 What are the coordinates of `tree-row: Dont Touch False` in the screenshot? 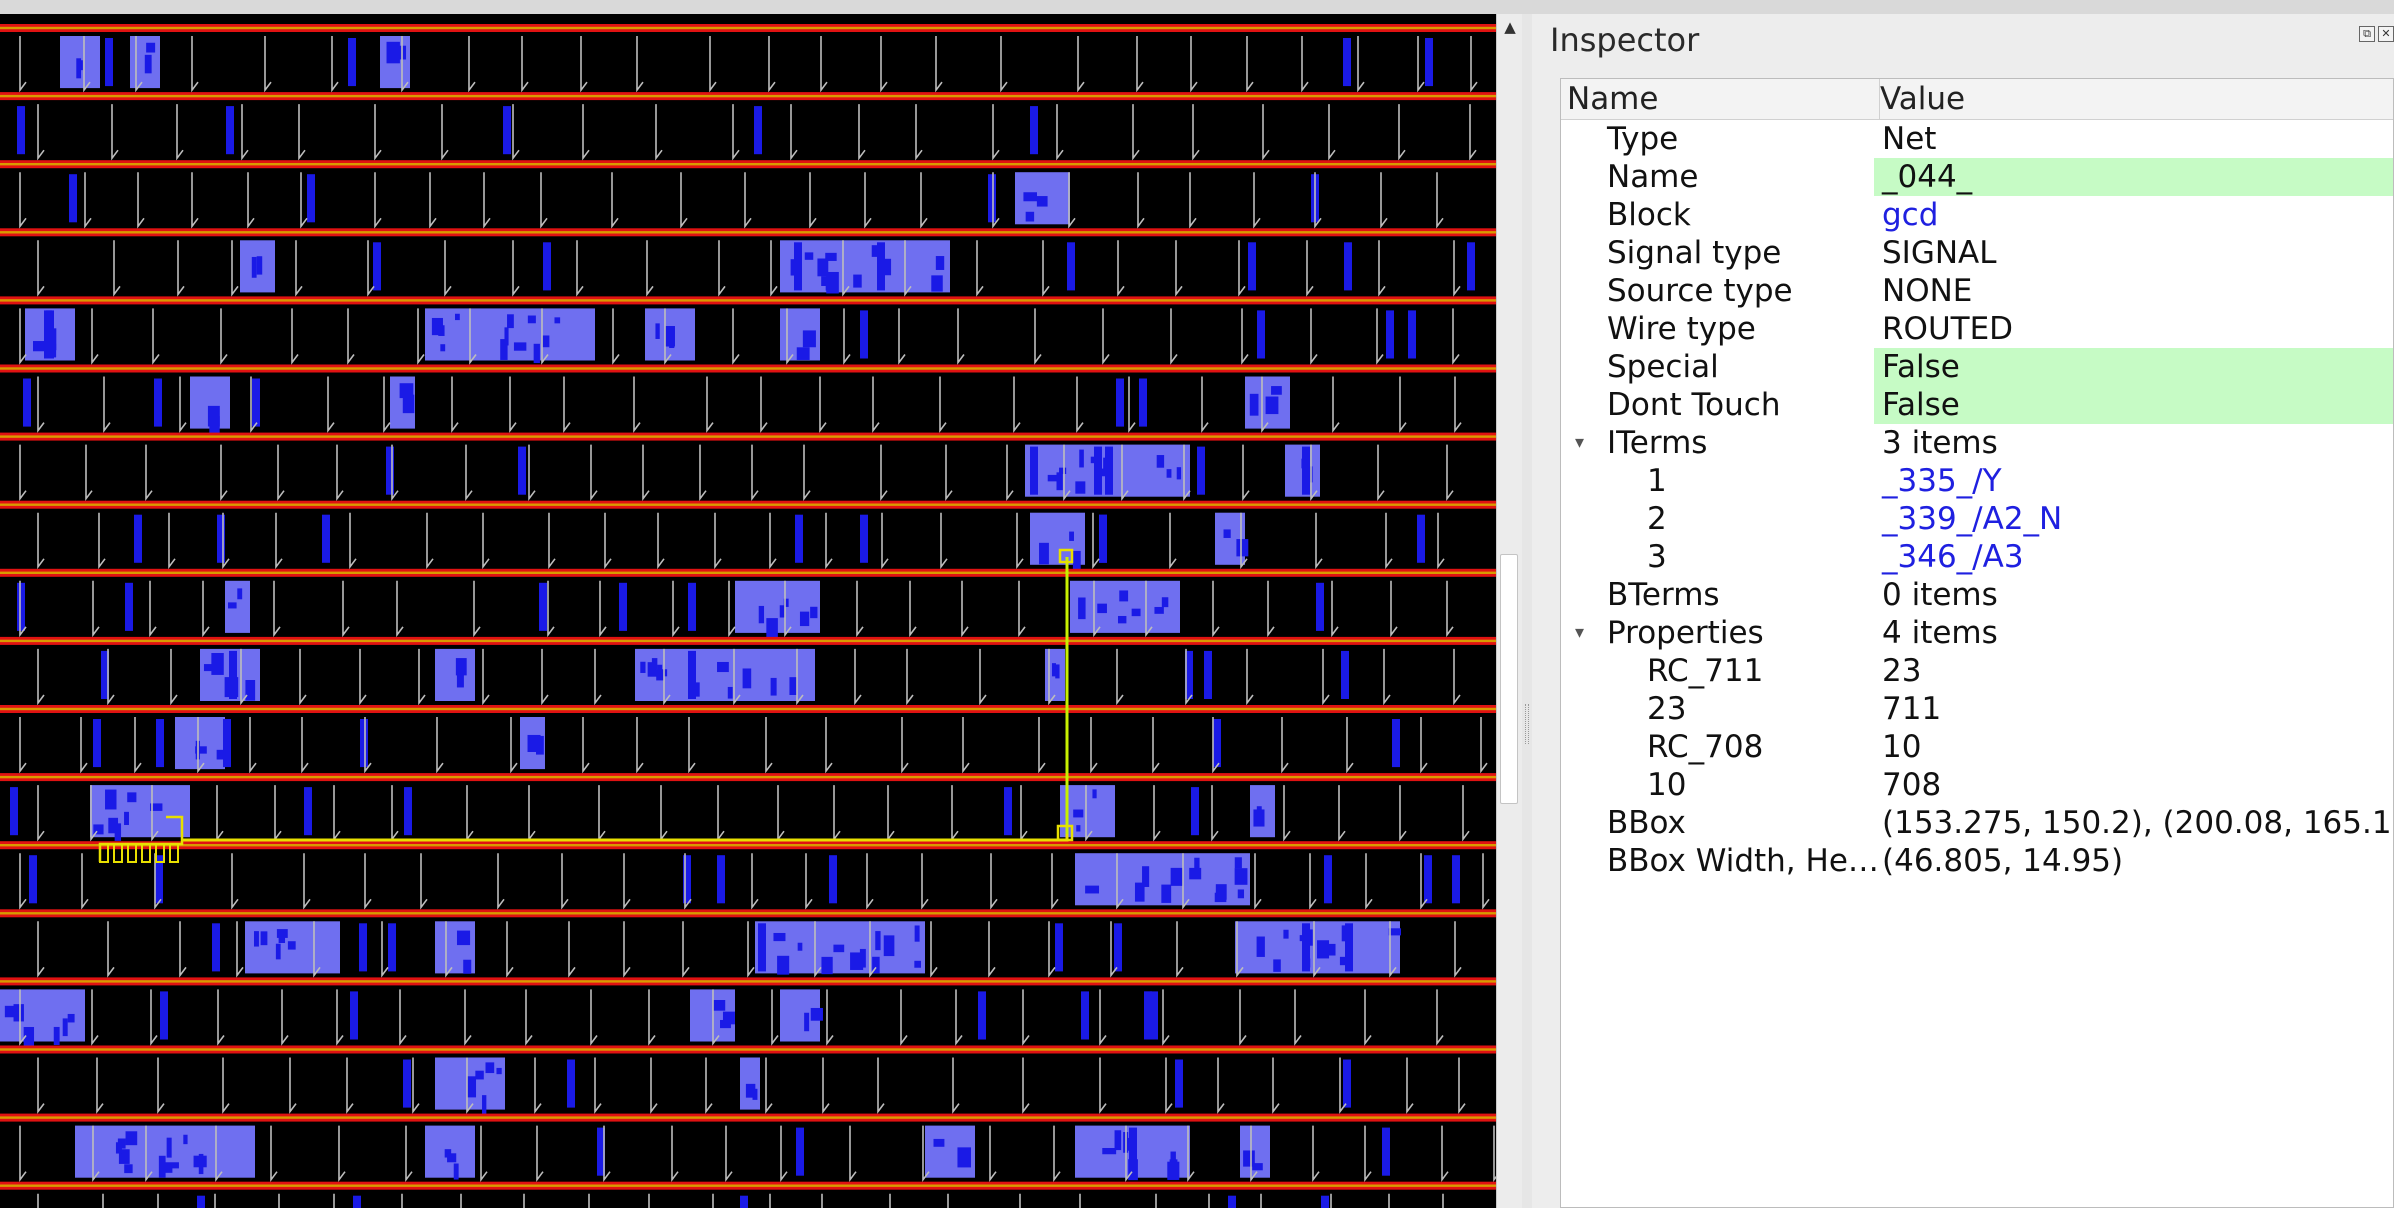 It's located at (1977, 405).